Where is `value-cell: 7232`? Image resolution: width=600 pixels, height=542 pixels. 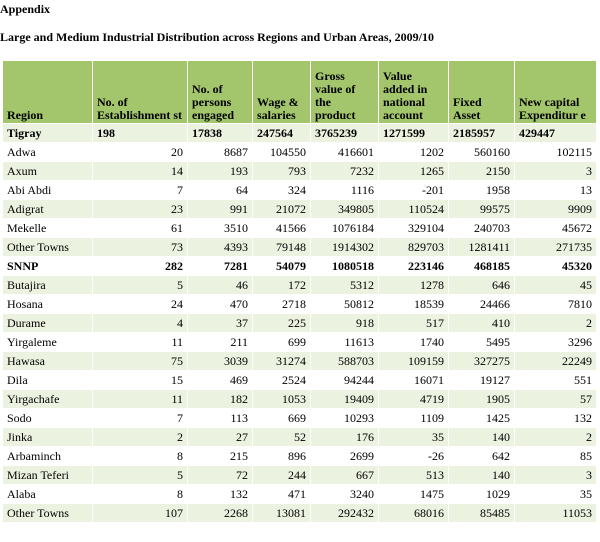 value-cell: 7232 is located at coordinates (344, 171).